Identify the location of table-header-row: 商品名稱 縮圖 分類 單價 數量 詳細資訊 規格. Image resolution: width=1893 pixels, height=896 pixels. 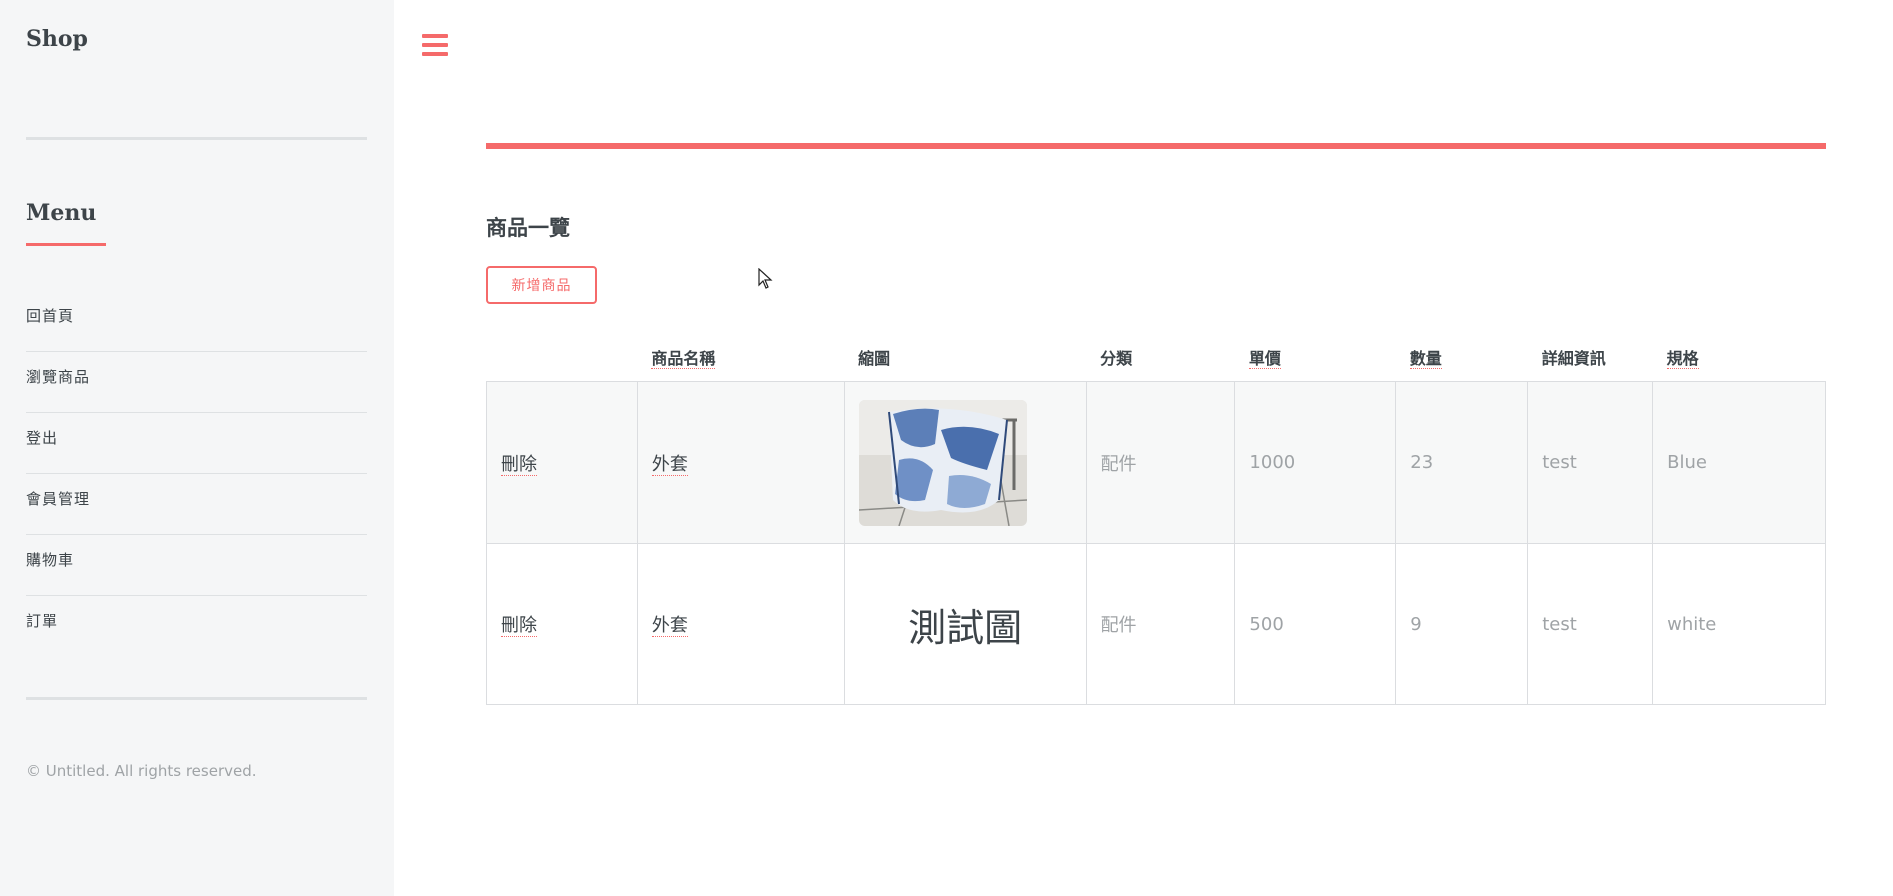
(1156, 357).